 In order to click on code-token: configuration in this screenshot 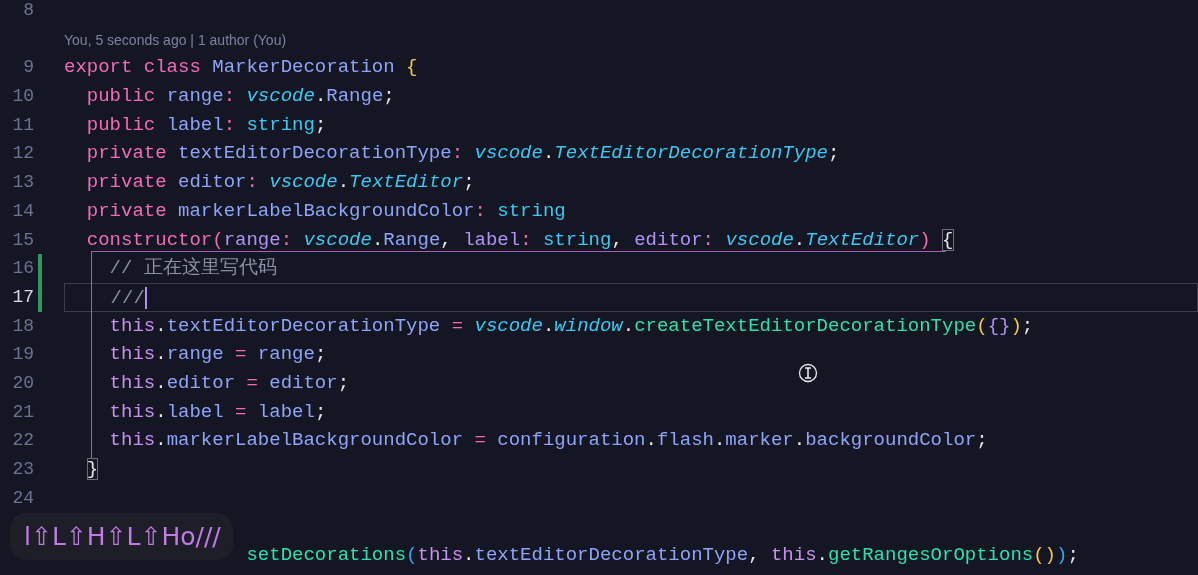, I will do `click(571, 440)`.